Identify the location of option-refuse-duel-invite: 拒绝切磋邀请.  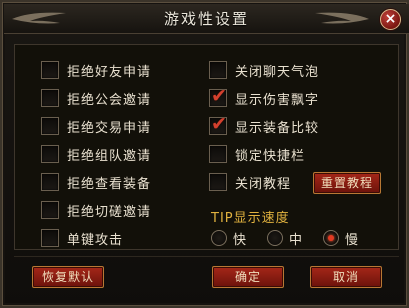
(96, 210).